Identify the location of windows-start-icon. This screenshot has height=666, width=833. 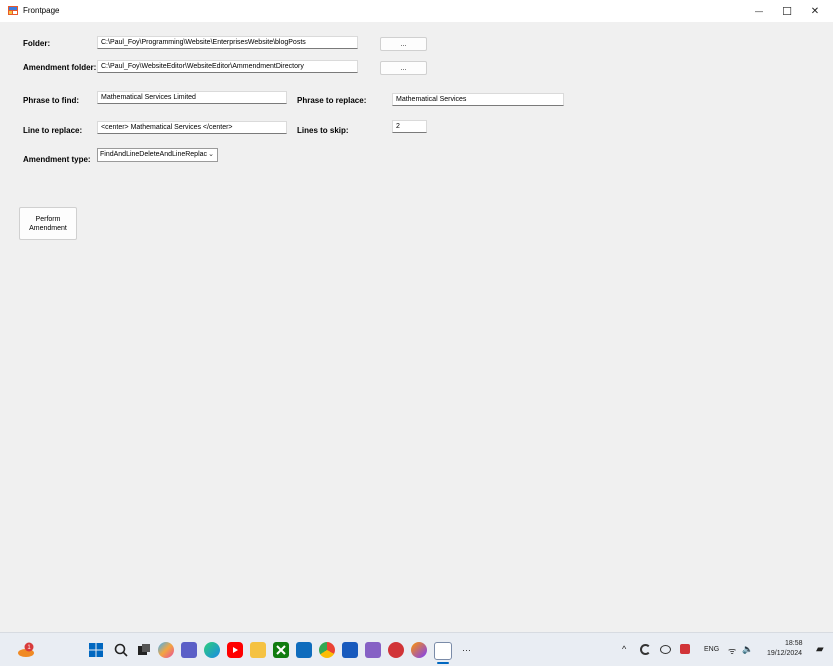
(96, 650).